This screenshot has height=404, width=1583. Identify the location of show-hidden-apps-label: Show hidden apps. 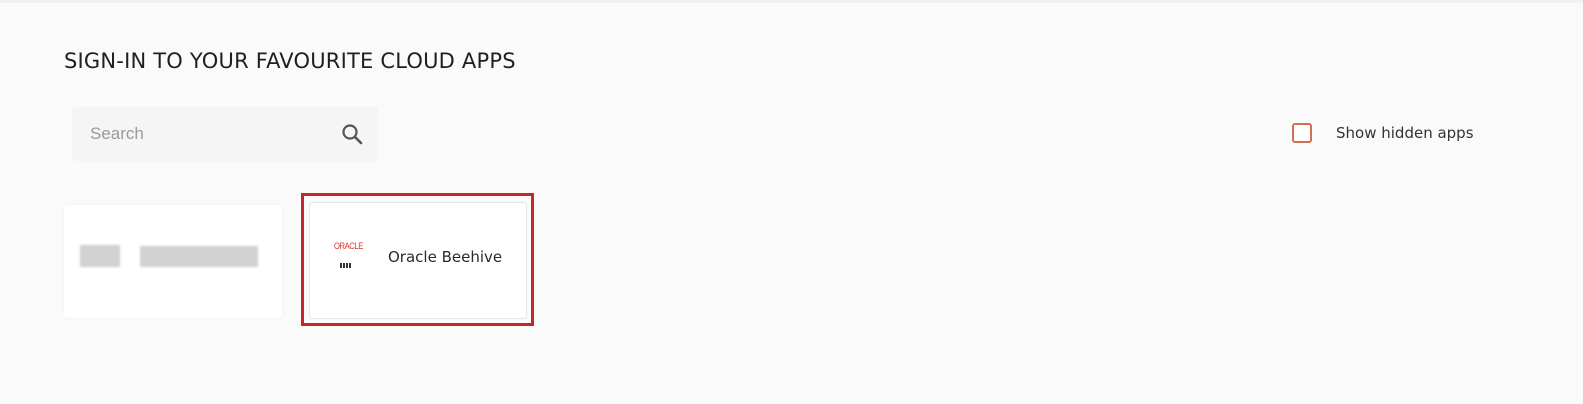
(1405, 133).